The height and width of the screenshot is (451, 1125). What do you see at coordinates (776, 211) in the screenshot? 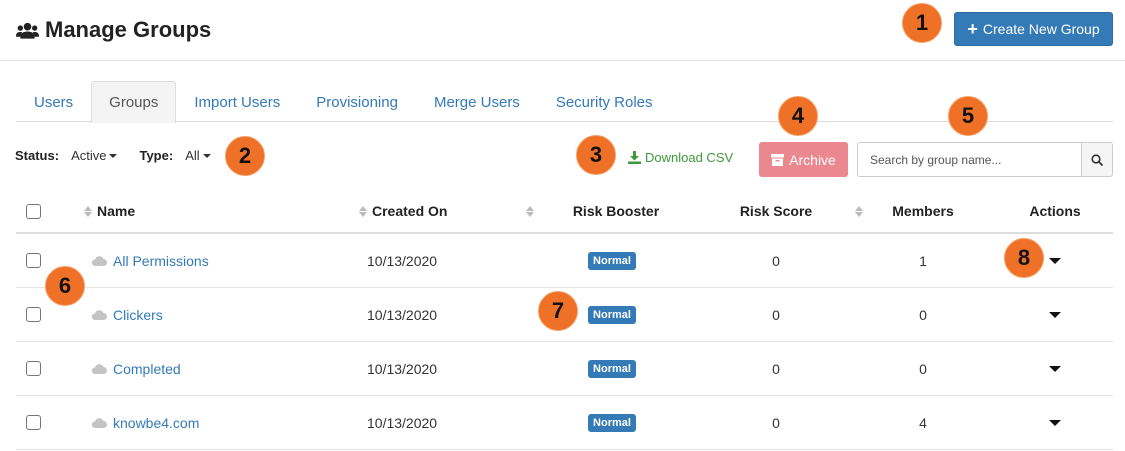
I see `column-header-risk-score: Risk Score` at bounding box center [776, 211].